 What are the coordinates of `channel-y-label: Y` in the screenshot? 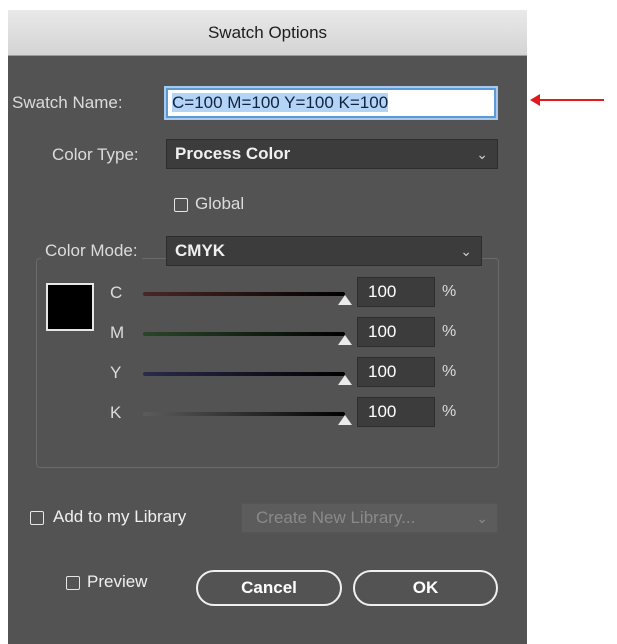 It's located at (116, 372).